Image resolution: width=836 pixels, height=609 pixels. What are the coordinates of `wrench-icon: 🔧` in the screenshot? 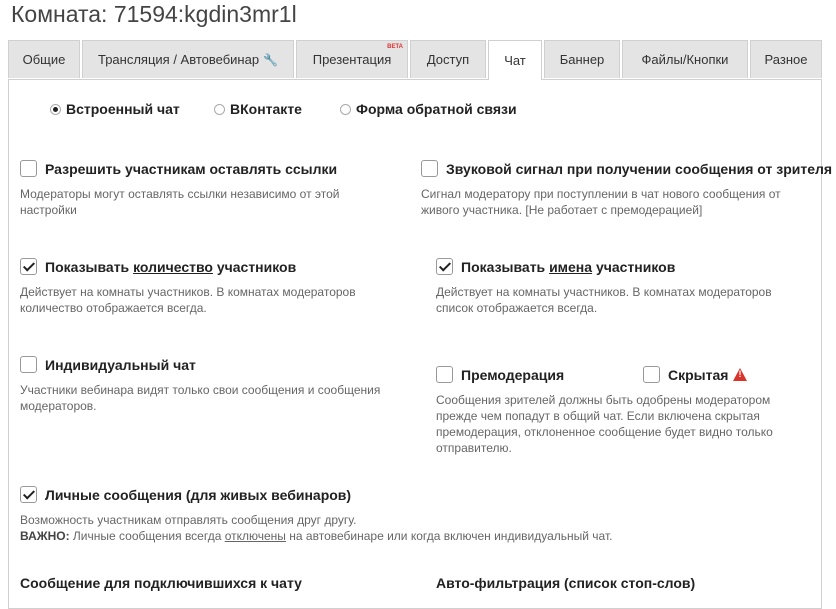 It's located at (271, 59).